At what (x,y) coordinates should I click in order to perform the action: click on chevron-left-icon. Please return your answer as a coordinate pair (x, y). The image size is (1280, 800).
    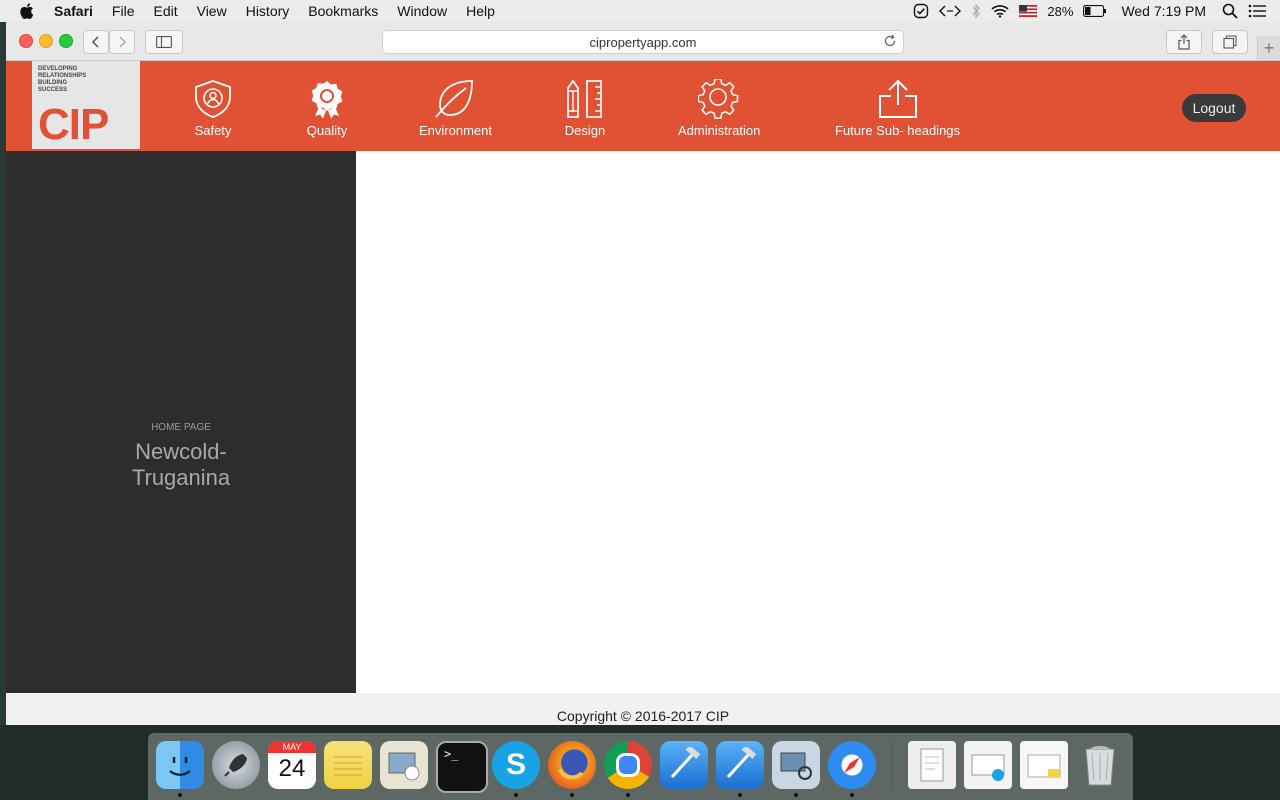
    Looking at the image, I should click on (95, 42).